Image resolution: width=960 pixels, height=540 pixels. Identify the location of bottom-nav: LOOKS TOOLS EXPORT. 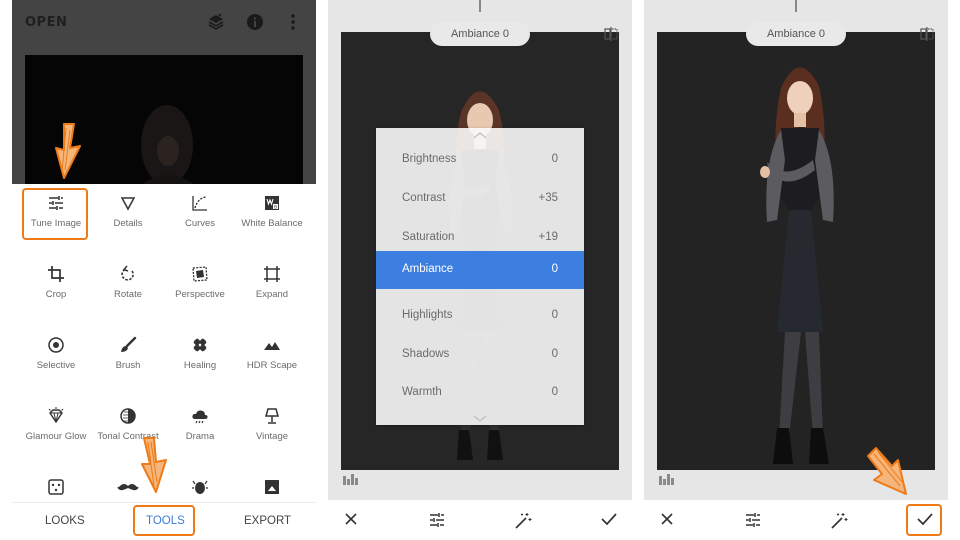
(164, 521).